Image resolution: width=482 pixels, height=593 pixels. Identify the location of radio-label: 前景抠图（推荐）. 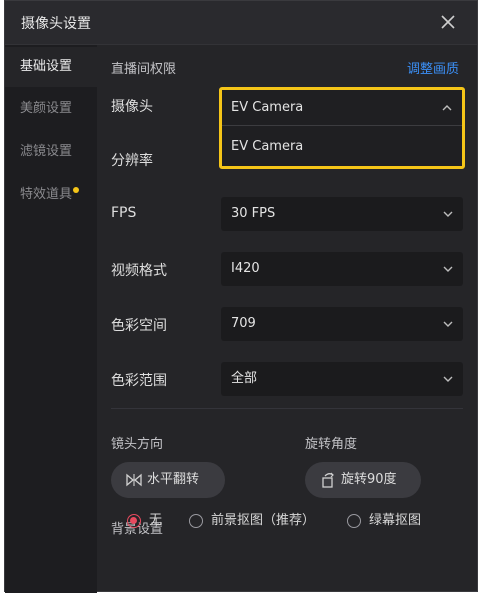
(263, 520).